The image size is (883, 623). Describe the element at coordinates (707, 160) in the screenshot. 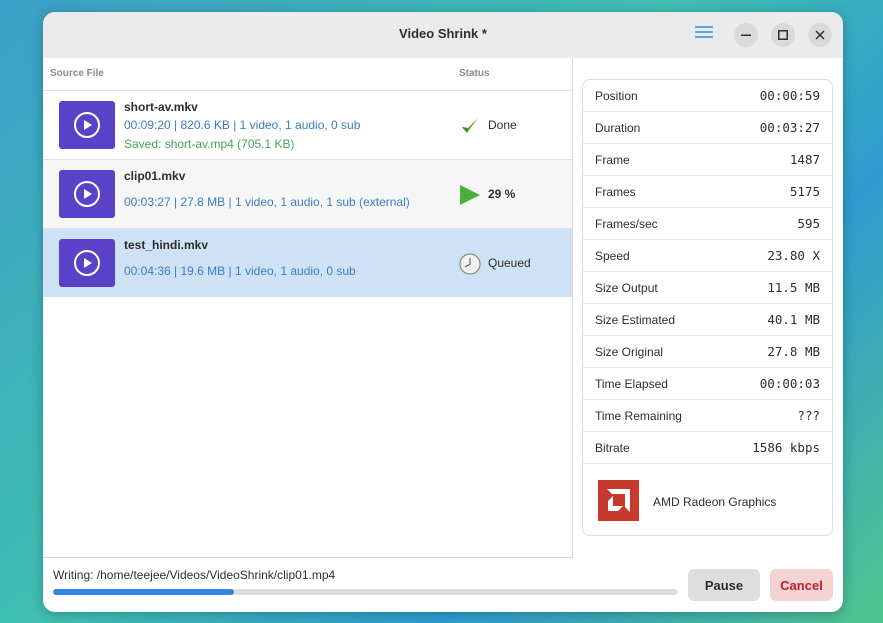

I see `stat-row: Frame 1487` at that location.